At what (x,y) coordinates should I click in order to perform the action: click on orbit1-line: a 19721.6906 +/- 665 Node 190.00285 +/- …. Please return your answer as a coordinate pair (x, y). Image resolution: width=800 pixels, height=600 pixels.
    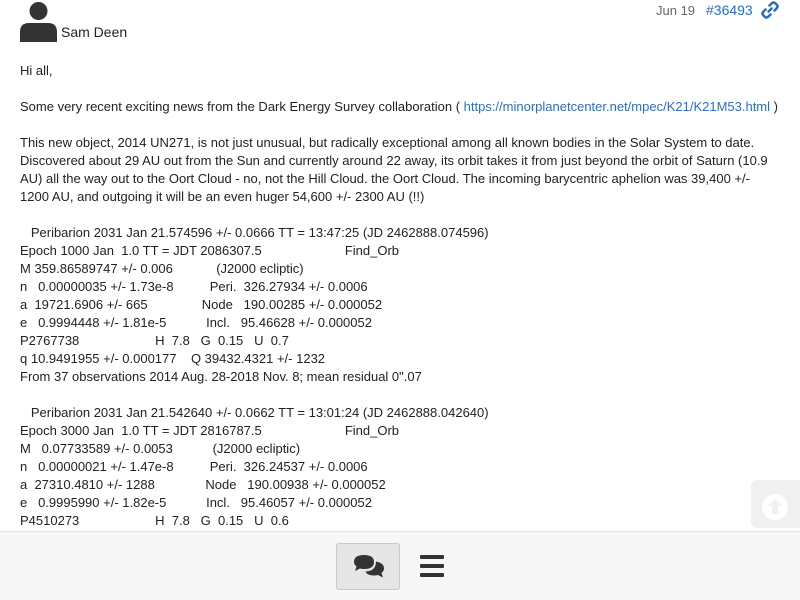
    Looking at the image, I should click on (201, 304).